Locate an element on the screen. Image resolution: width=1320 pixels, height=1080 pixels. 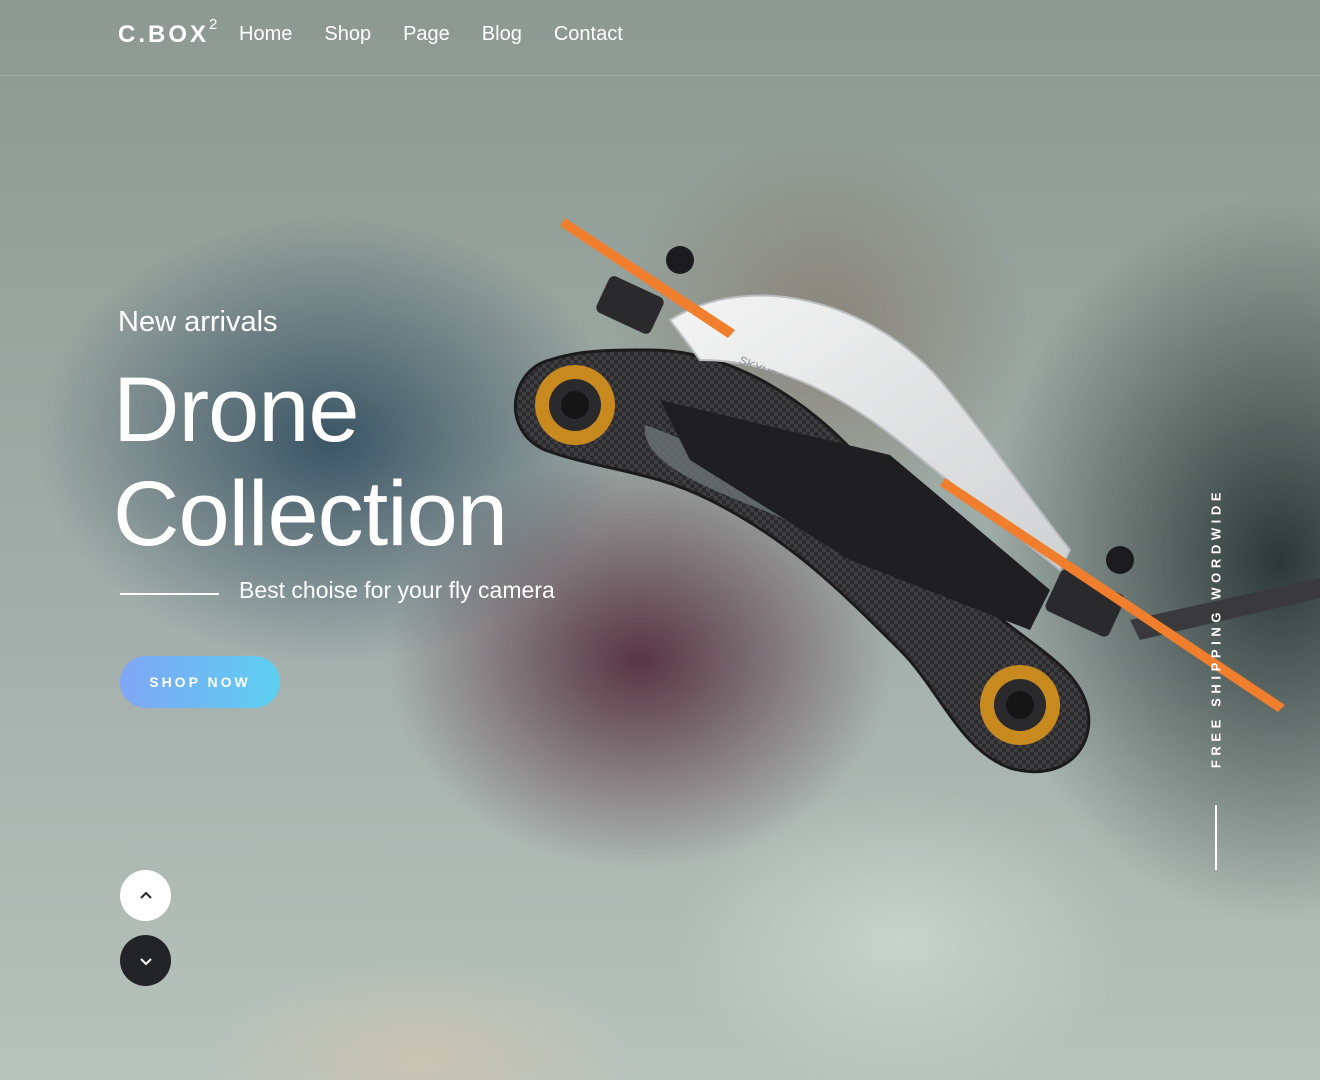
main-menu: Home Shop Page Blog Contact is located at coordinates (431, 34).